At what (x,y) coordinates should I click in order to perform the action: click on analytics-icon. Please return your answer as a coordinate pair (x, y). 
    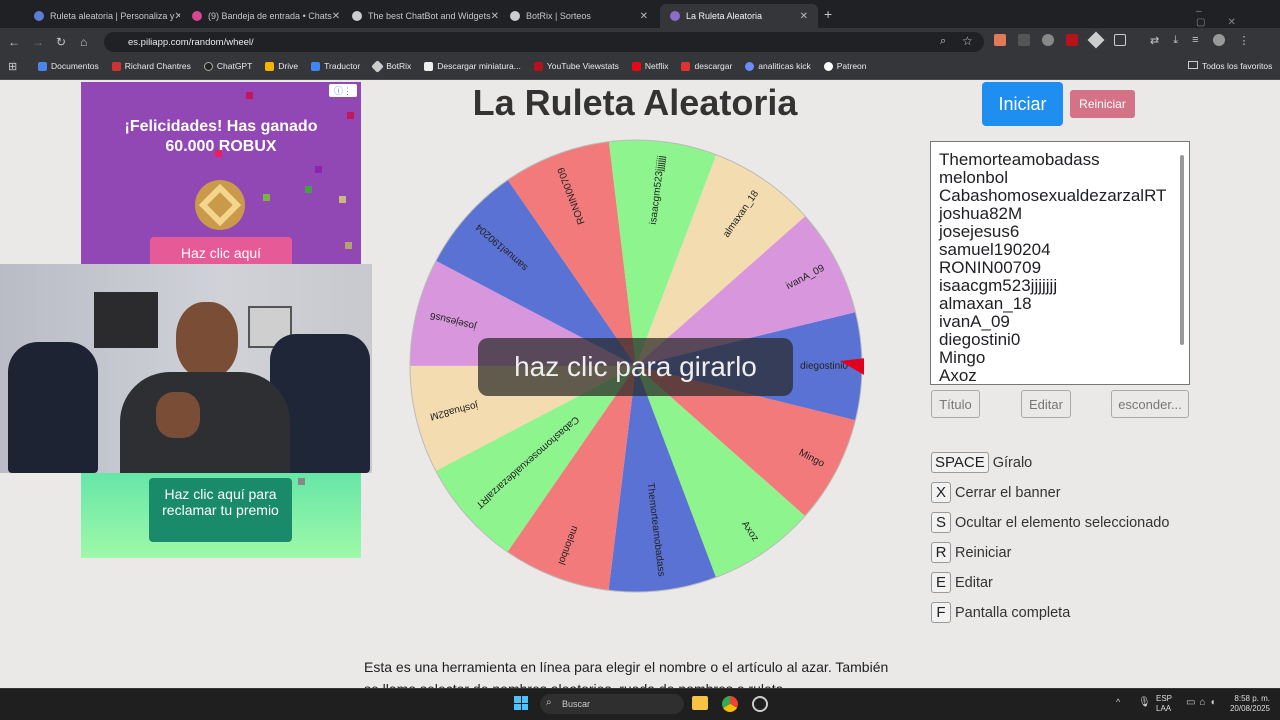
    Looking at the image, I should click on (750, 66).